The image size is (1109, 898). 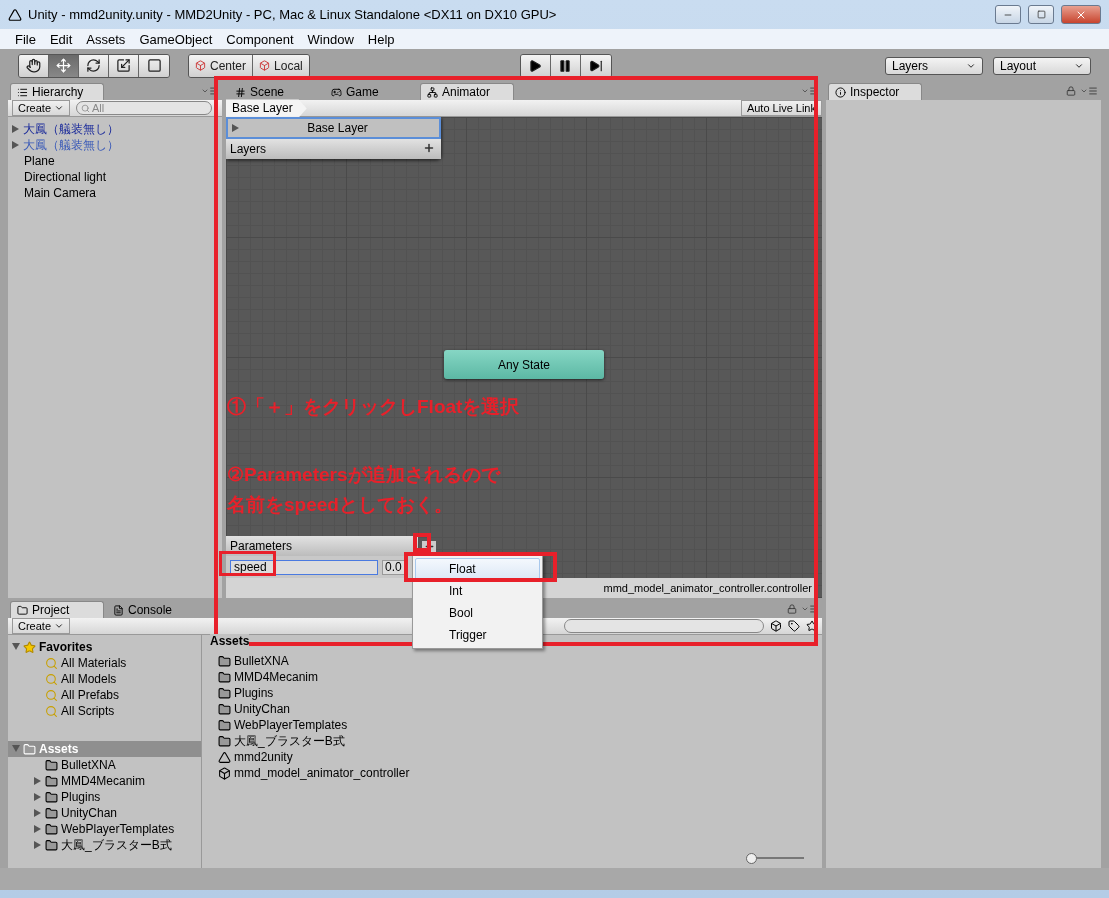 I want to click on star-icon, so click(x=29, y=647).